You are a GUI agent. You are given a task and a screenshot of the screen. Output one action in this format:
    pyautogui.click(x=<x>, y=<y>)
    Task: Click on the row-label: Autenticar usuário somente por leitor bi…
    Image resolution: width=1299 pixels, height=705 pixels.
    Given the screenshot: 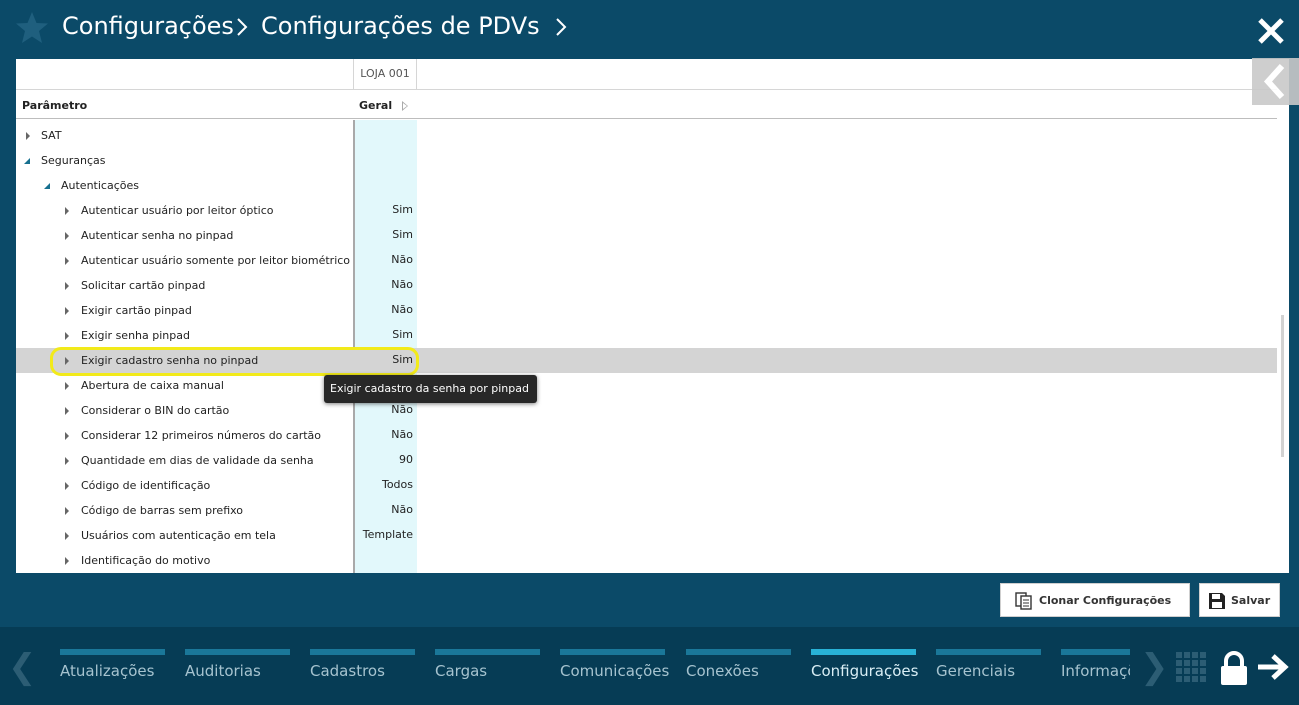 What is the action you would take?
    pyautogui.click(x=216, y=260)
    